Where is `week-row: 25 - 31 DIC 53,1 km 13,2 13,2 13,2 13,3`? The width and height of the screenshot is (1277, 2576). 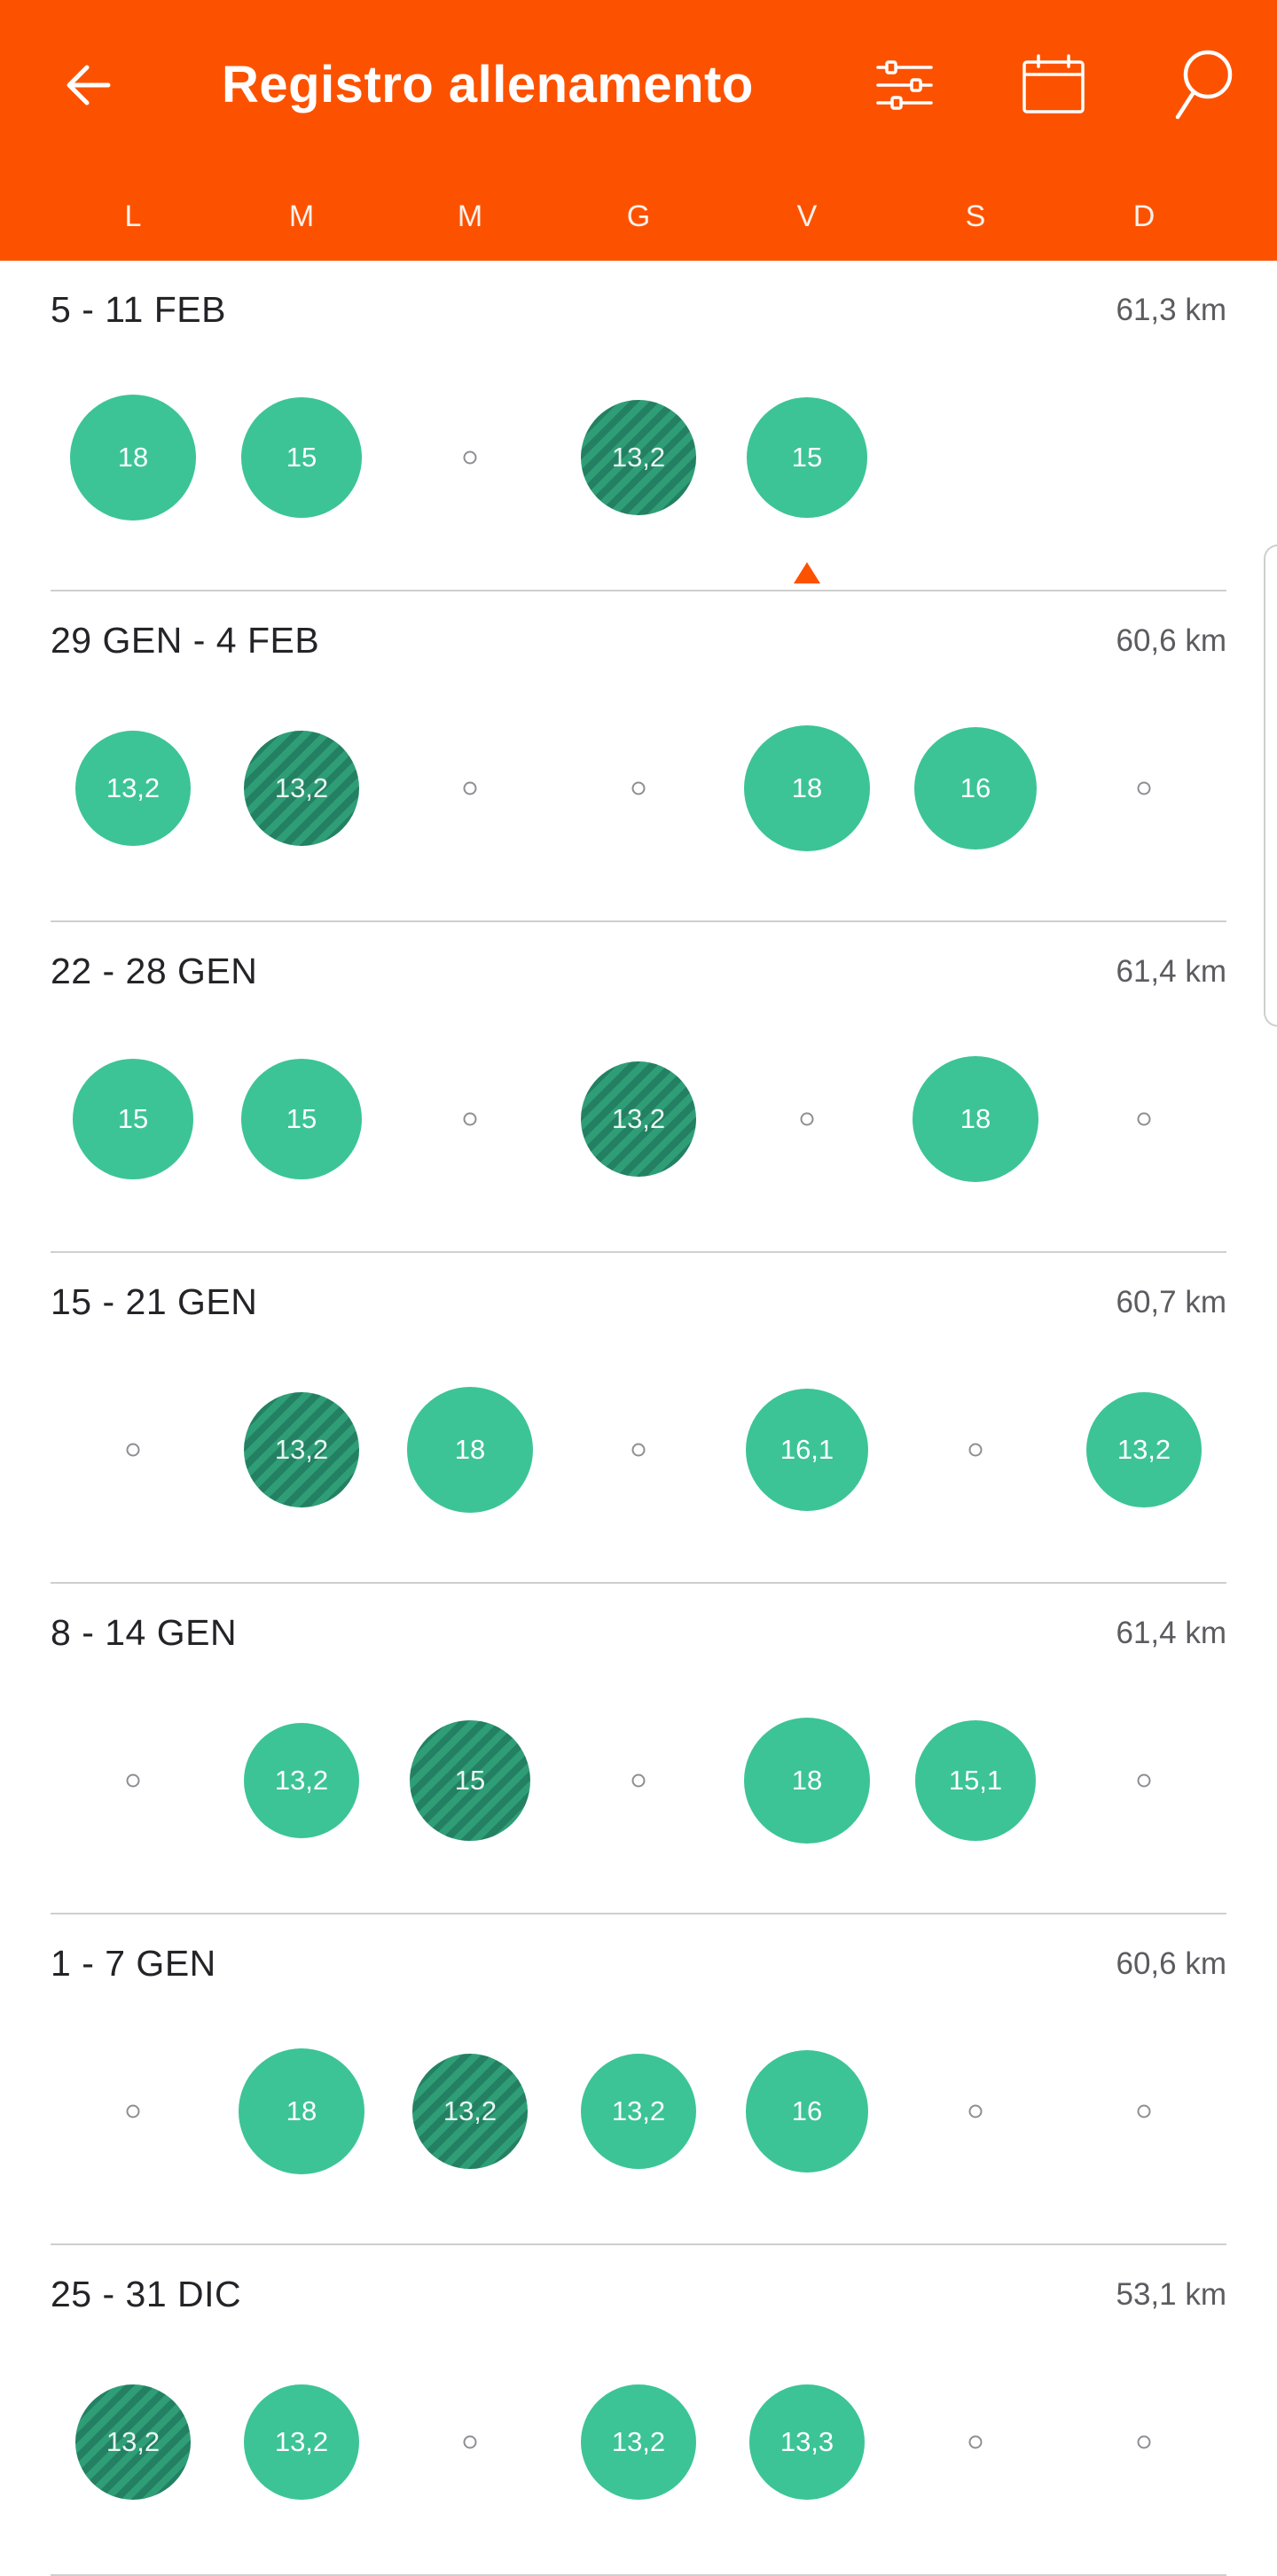
week-row: 25 - 31 DIC 53,1 km 13,2 13,2 13,2 13,3 is located at coordinates (638, 2410).